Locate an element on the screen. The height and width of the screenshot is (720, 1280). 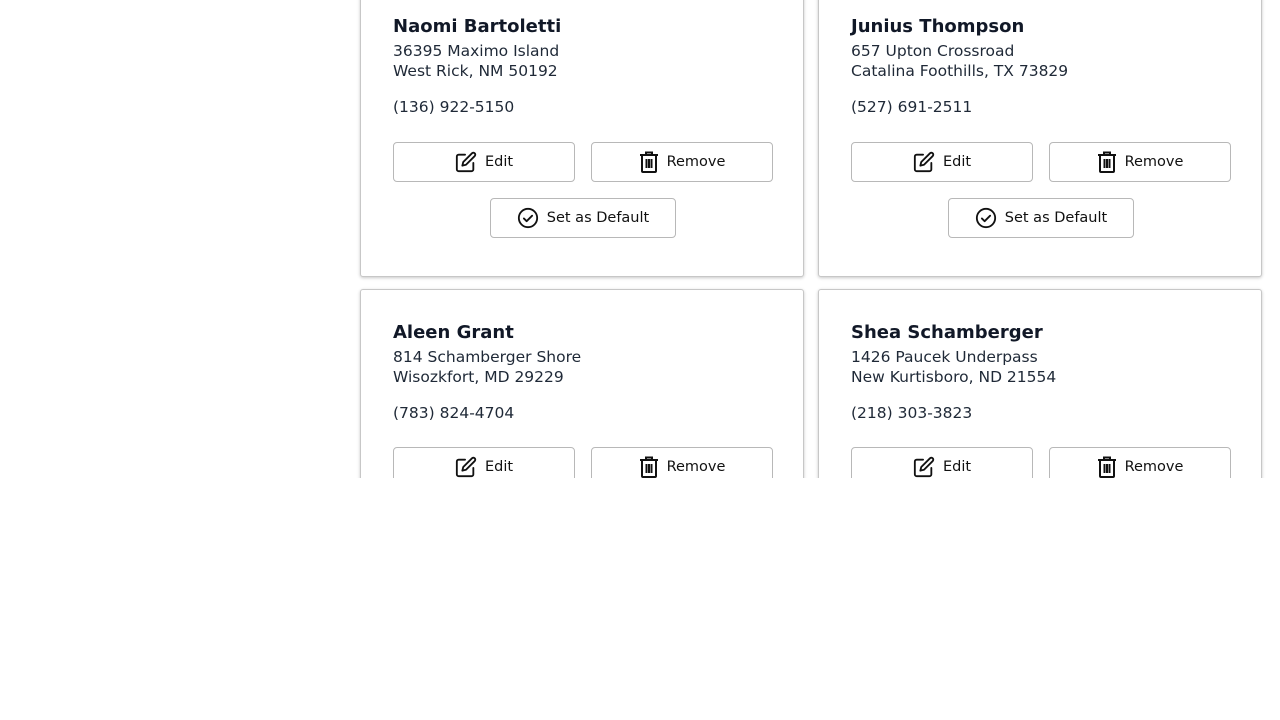
address-line2: Wisozkfort, MD 29229 is located at coordinates (478, 377).